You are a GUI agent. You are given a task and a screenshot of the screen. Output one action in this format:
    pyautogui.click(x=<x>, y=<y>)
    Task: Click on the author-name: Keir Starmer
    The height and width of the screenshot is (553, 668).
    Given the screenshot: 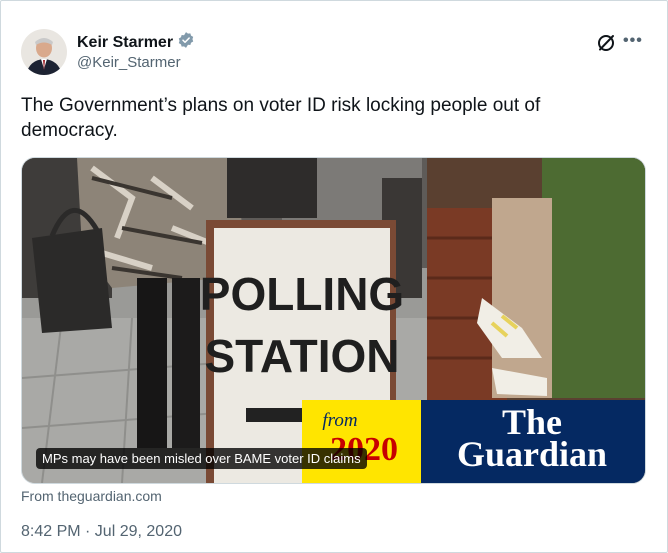 What is the action you would take?
    pyautogui.click(x=125, y=43)
    